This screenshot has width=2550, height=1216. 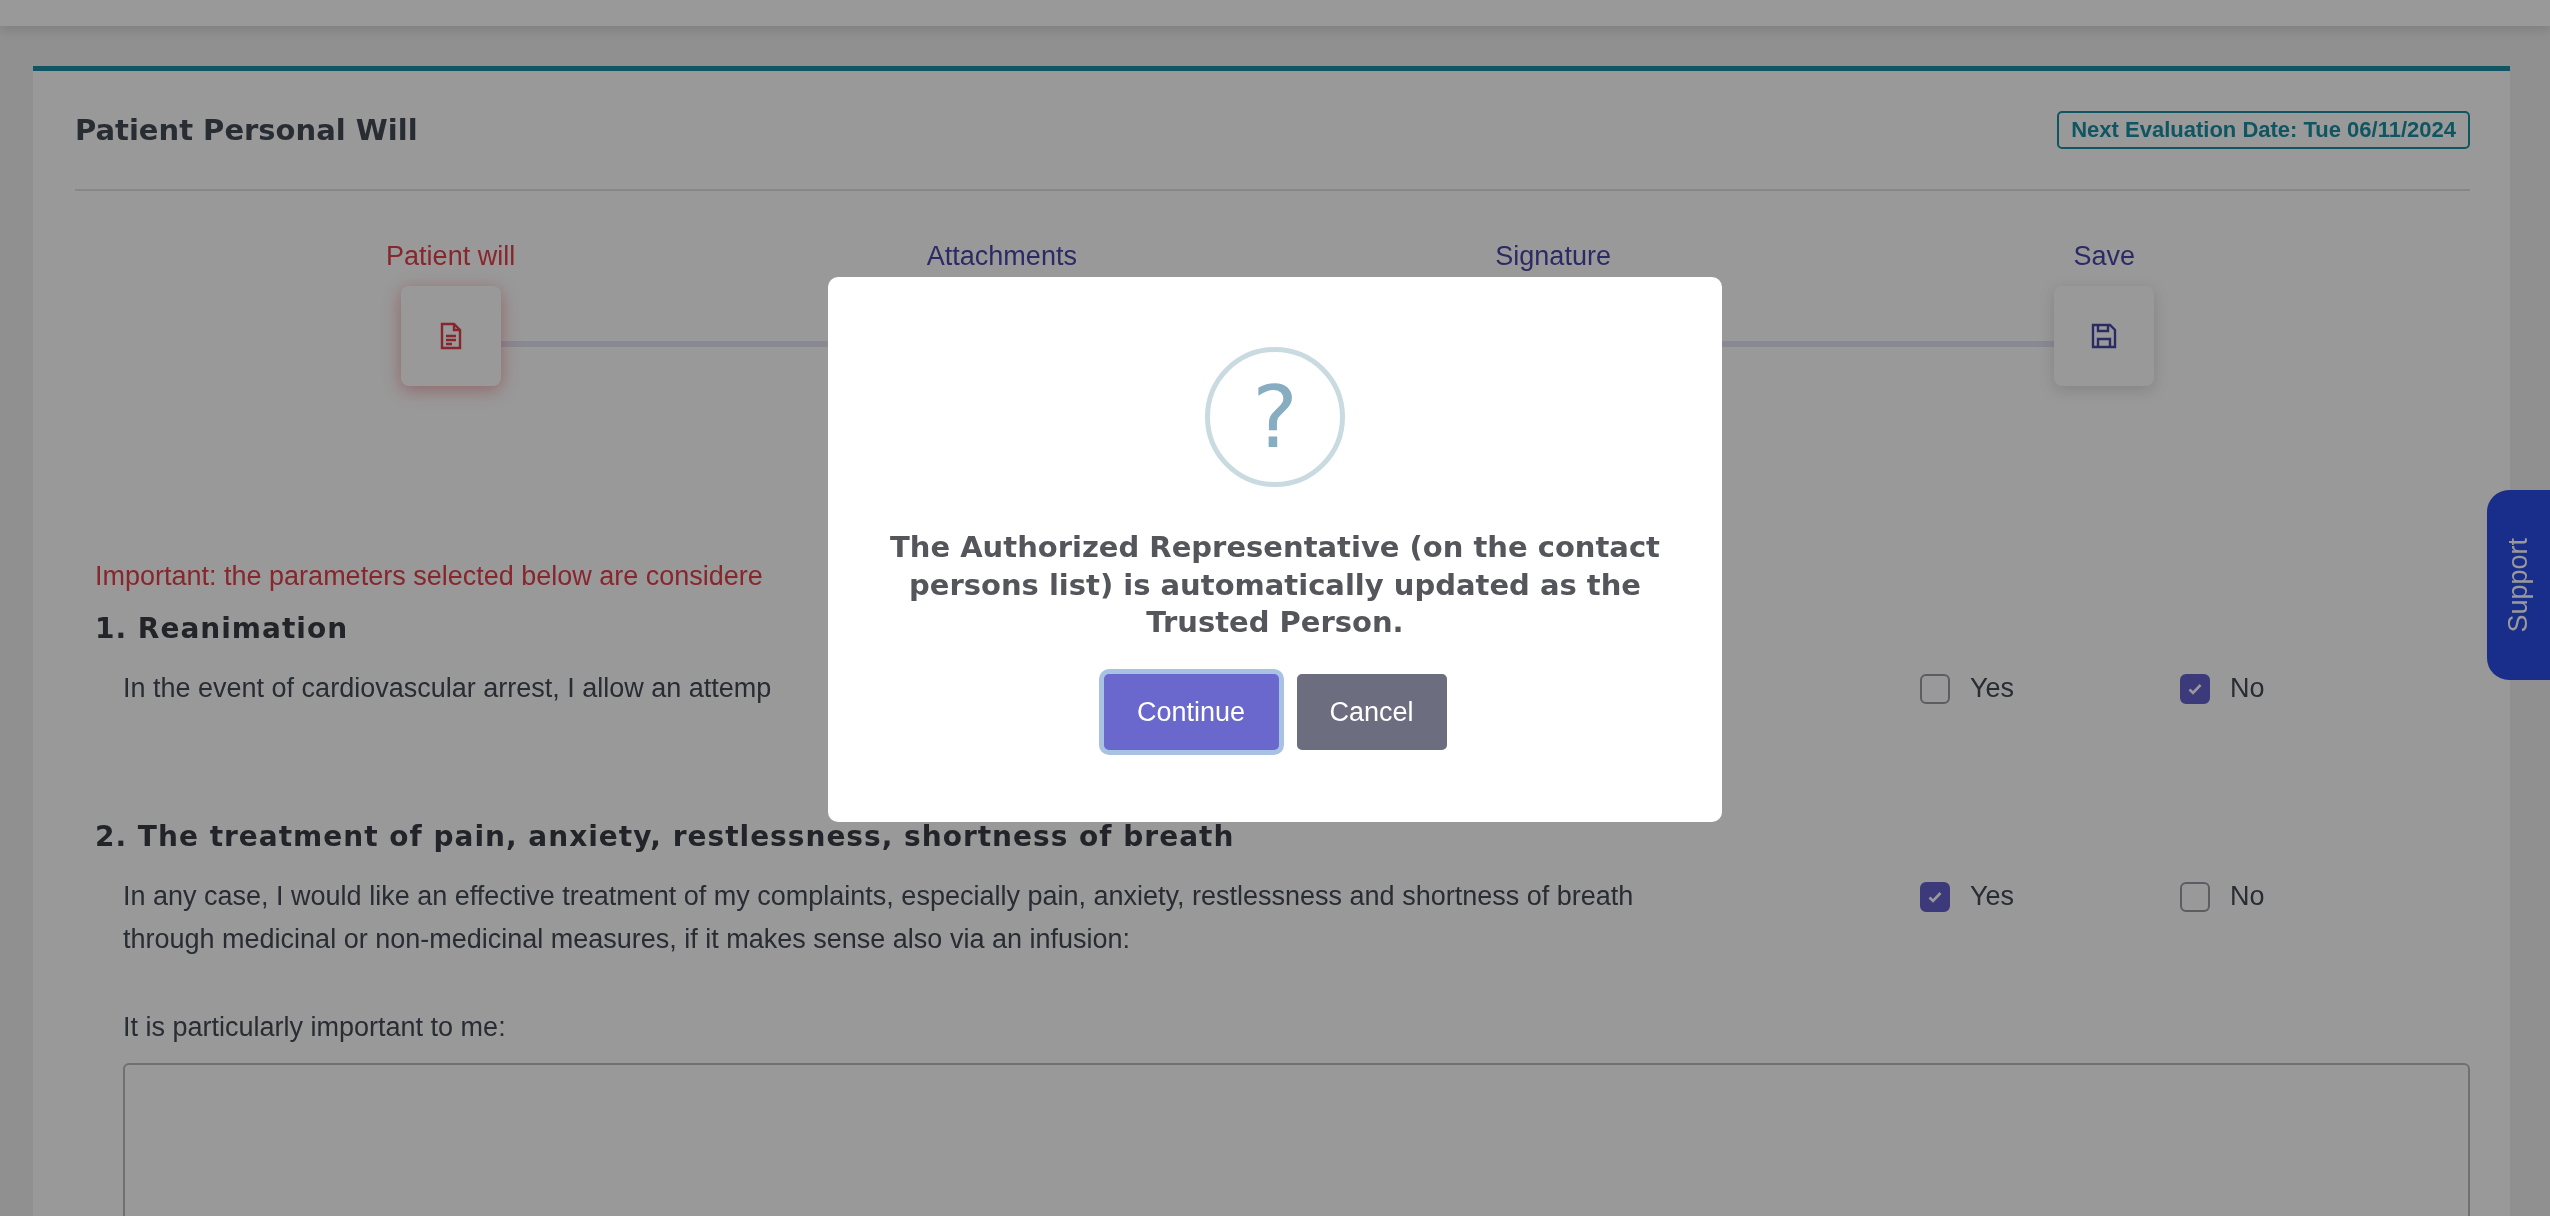 What do you see at coordinates (429, 576) in the screenshot?
I see `notice-text: Important: the parameters selected below are considere` at bounding box center [429, 576].